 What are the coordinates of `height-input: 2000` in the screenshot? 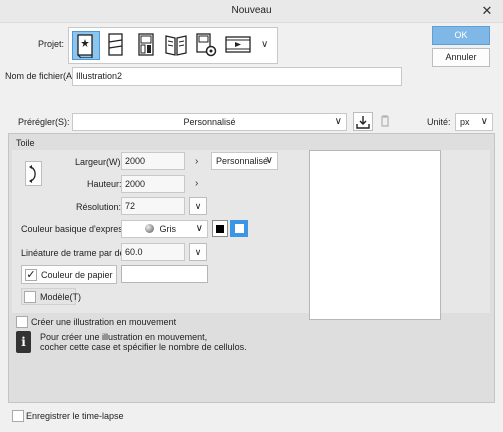 It's located at (153, 184).